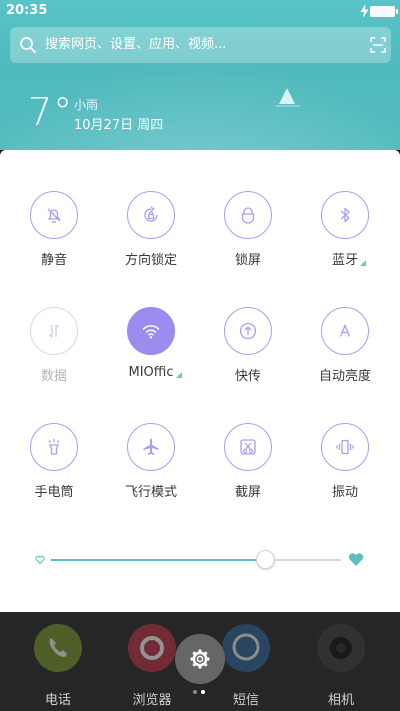 The image size is (400, 711). Describe the element at coordinates (344, 492) in the screenshot. I see `vibrate-label: 振动` at that location.